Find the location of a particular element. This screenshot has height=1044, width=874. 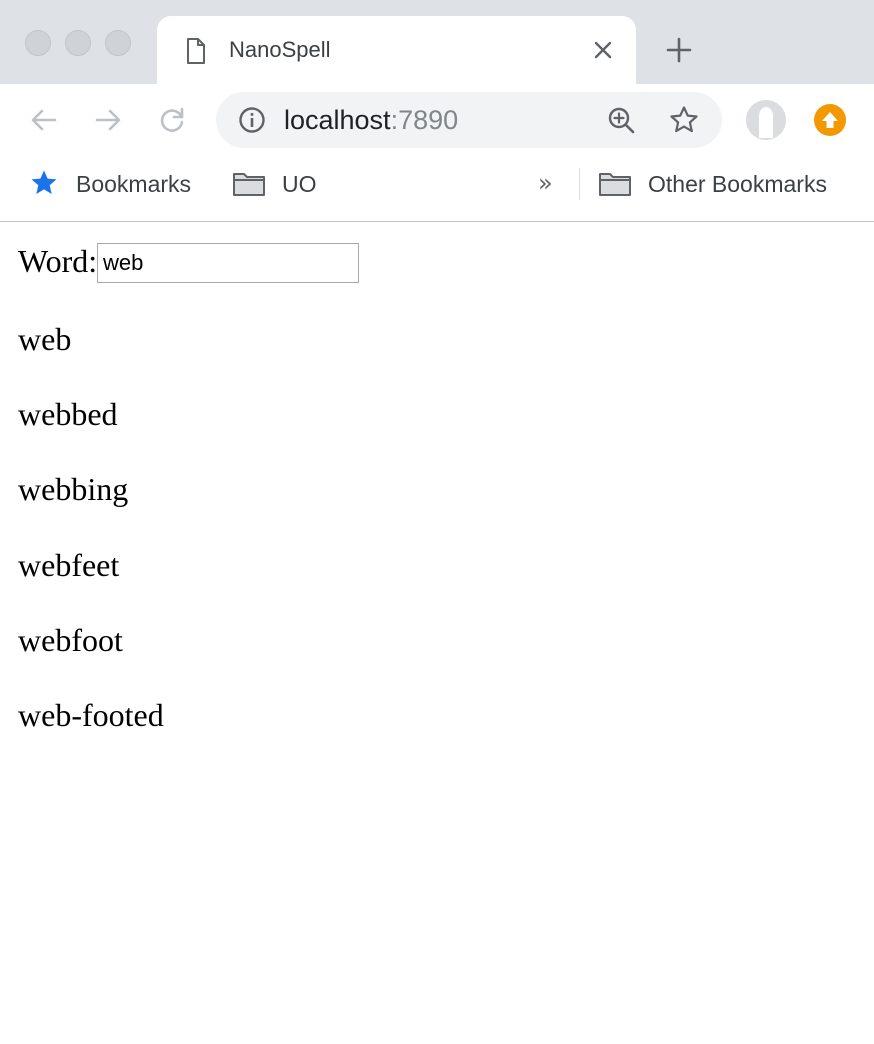

new-tab-icon is located at coordinates (679, 50).